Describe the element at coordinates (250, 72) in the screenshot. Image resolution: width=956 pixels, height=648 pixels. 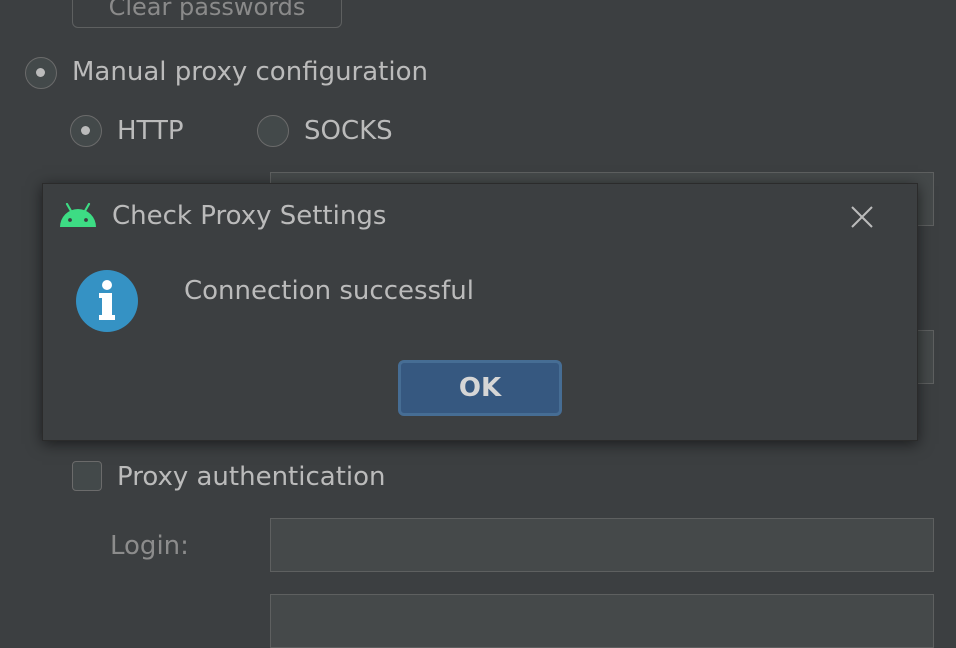
I see `manual-proxy-label: Manual proxy configuration` at that location.